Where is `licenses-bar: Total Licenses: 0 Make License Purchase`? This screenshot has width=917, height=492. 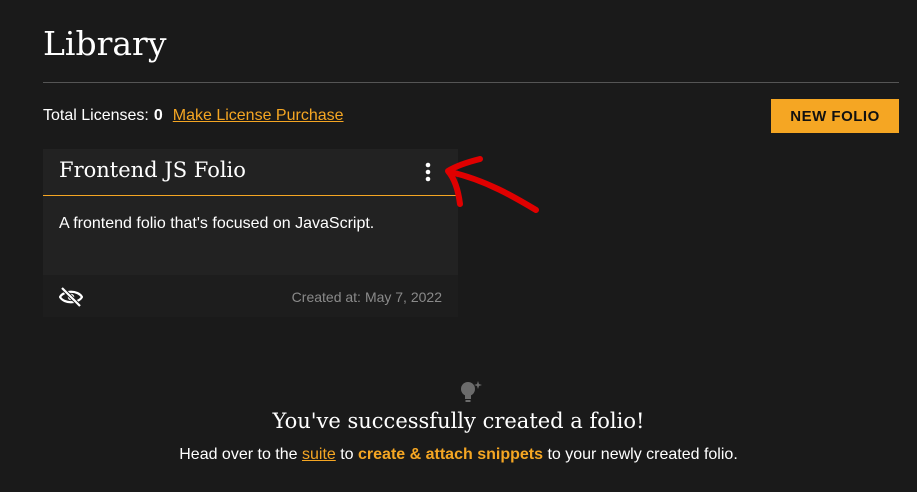 licenses-bar: Total Licenses: 0 Make License Purchase is located at coordinates (193, 116).